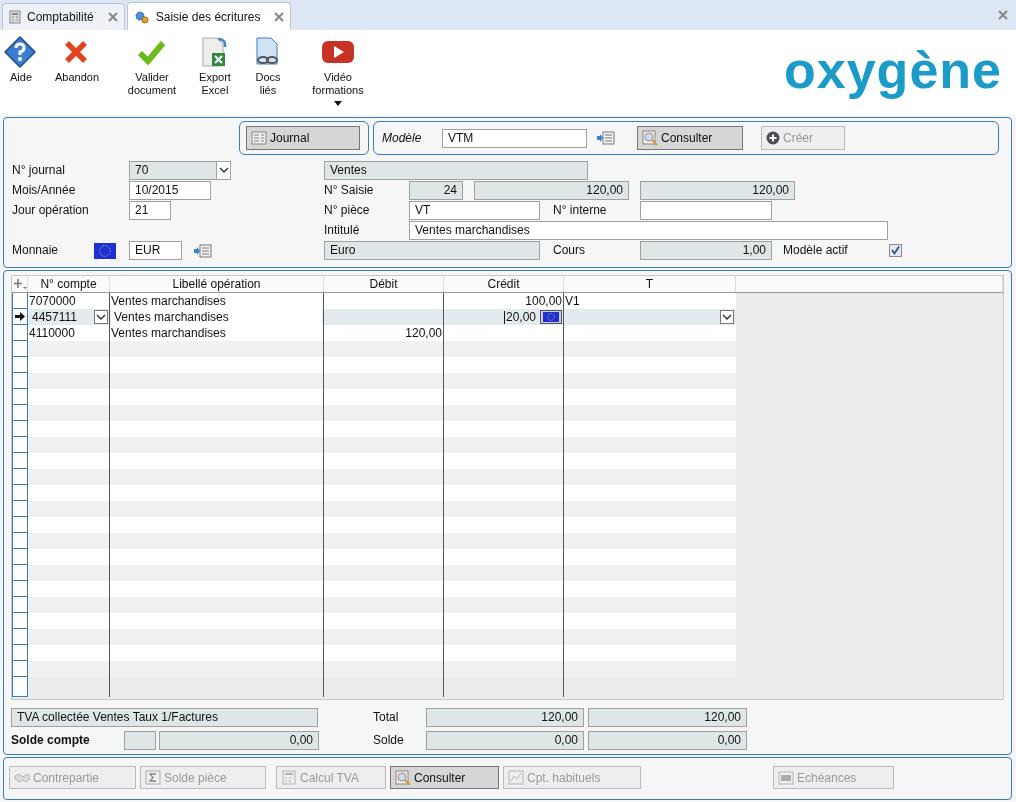 The height and width of the screenshot is (802, 1016). What do you see at coordinates (152, 66) in the screenshot?
I see `toolbar-button: Valider document` at bounding box center [152, 66].